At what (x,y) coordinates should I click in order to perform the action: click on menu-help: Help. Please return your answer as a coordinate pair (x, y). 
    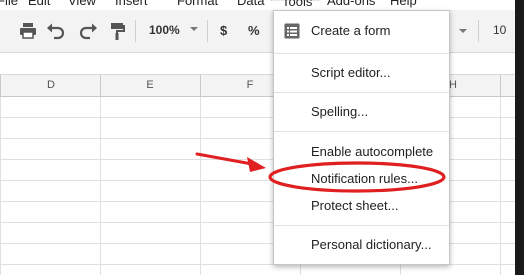
    Looking at the image, I should click on (403, 5).